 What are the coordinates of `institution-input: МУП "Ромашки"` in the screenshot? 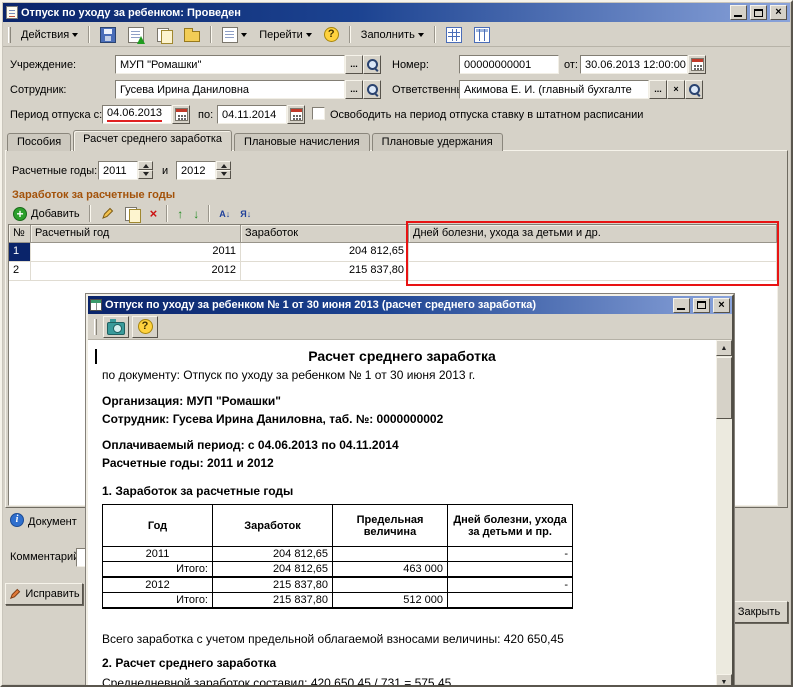 It's located at (230, 64).